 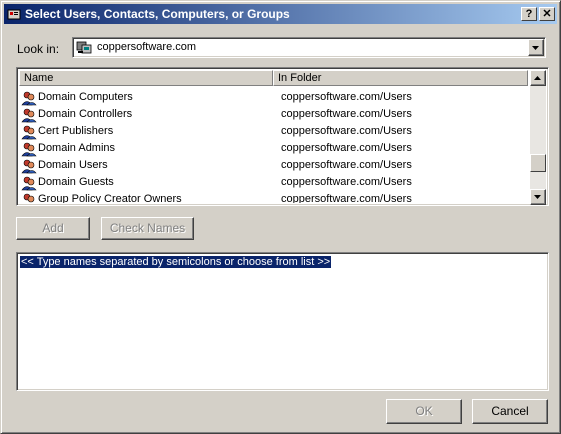 What do you see at coordinates (300, 78) in the screenshot?
I see `column-header-folder-label: In Folder` at bounding box center [300, 78].